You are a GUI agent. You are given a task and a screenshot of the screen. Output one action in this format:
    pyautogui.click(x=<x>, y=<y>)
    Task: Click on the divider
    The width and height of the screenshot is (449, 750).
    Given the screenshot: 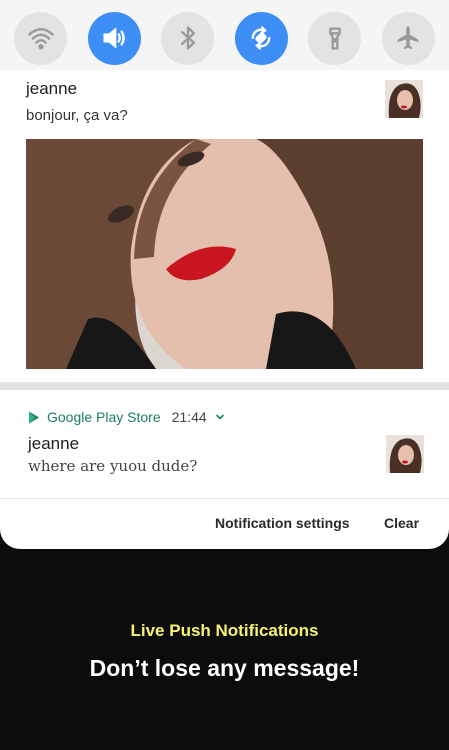 What is the action you would take?
    pyautogui.click(x=224, y=386)
    